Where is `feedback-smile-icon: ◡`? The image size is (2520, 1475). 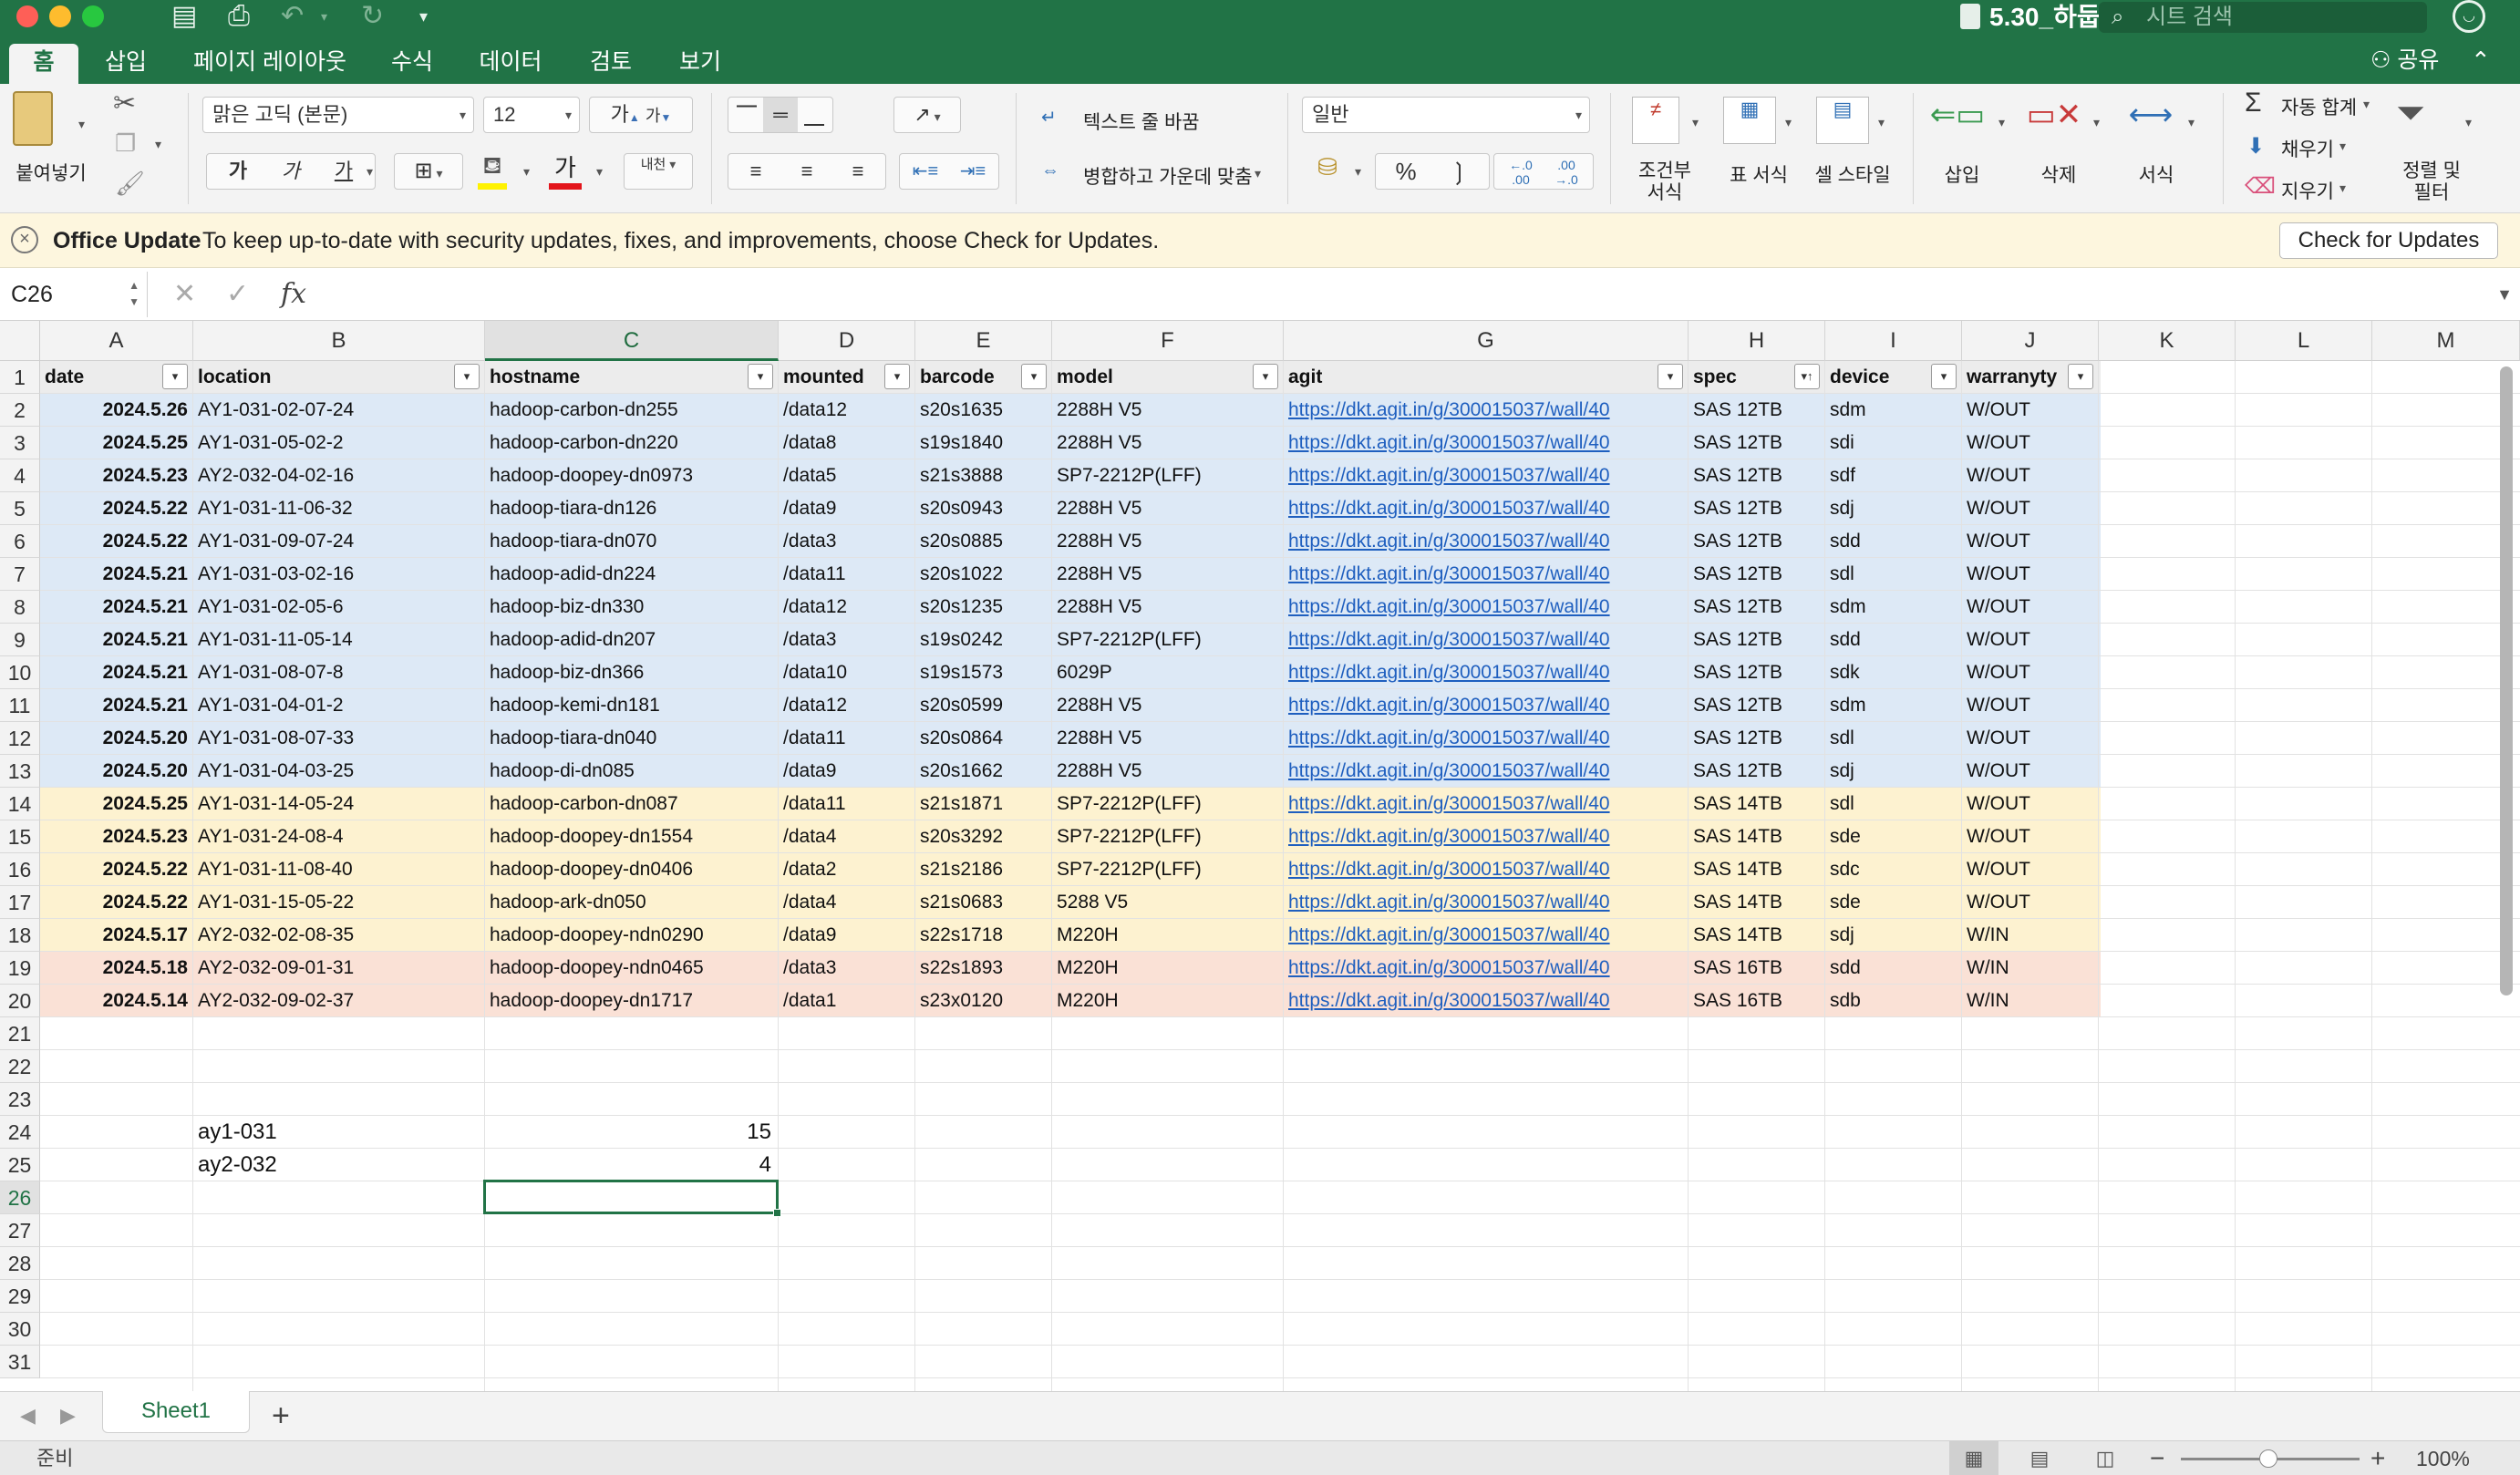
feedback-smile-icon: ◡ is located at coordinates (2469, 16).